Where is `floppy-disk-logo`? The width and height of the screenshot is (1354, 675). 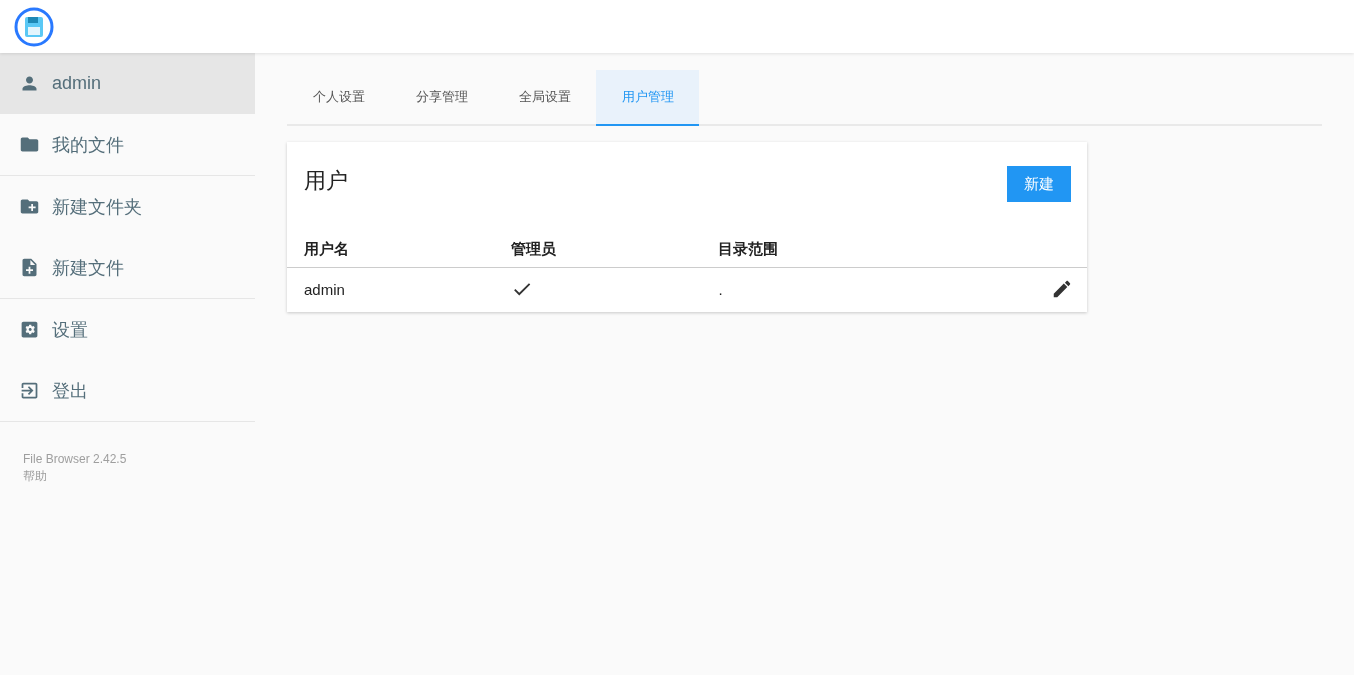
floppy-disk-logo is located at coordinates (34, 26).